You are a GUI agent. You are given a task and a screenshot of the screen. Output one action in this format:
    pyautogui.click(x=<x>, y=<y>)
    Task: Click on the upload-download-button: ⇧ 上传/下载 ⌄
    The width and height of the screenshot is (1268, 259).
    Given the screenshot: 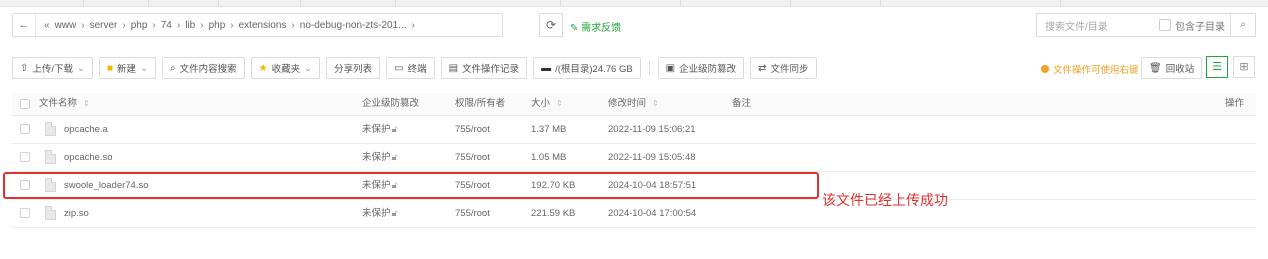 What is the action you would take?
    pyautogui.click(x=52, y=68)
    